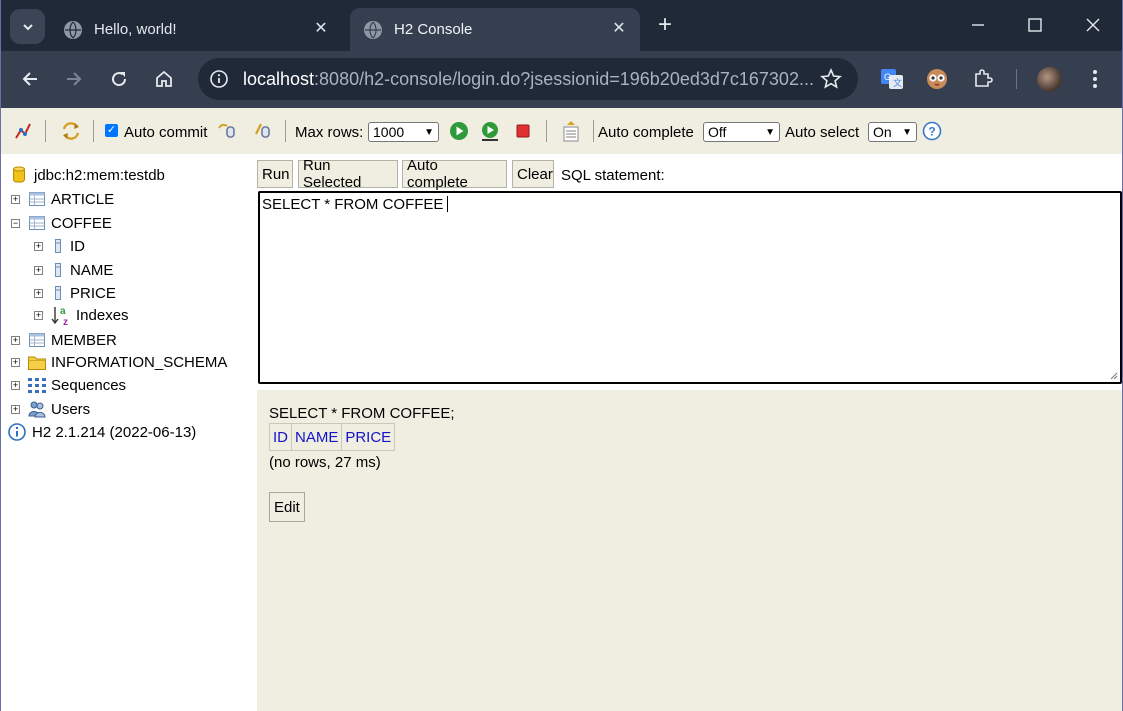 The width and height of the screenshot is (1123, 711). What do you see at coordinates (61, 223) in the screenshot?
I see `tree-item-coffee: − COFFEE` at bounding box center [61, 223].